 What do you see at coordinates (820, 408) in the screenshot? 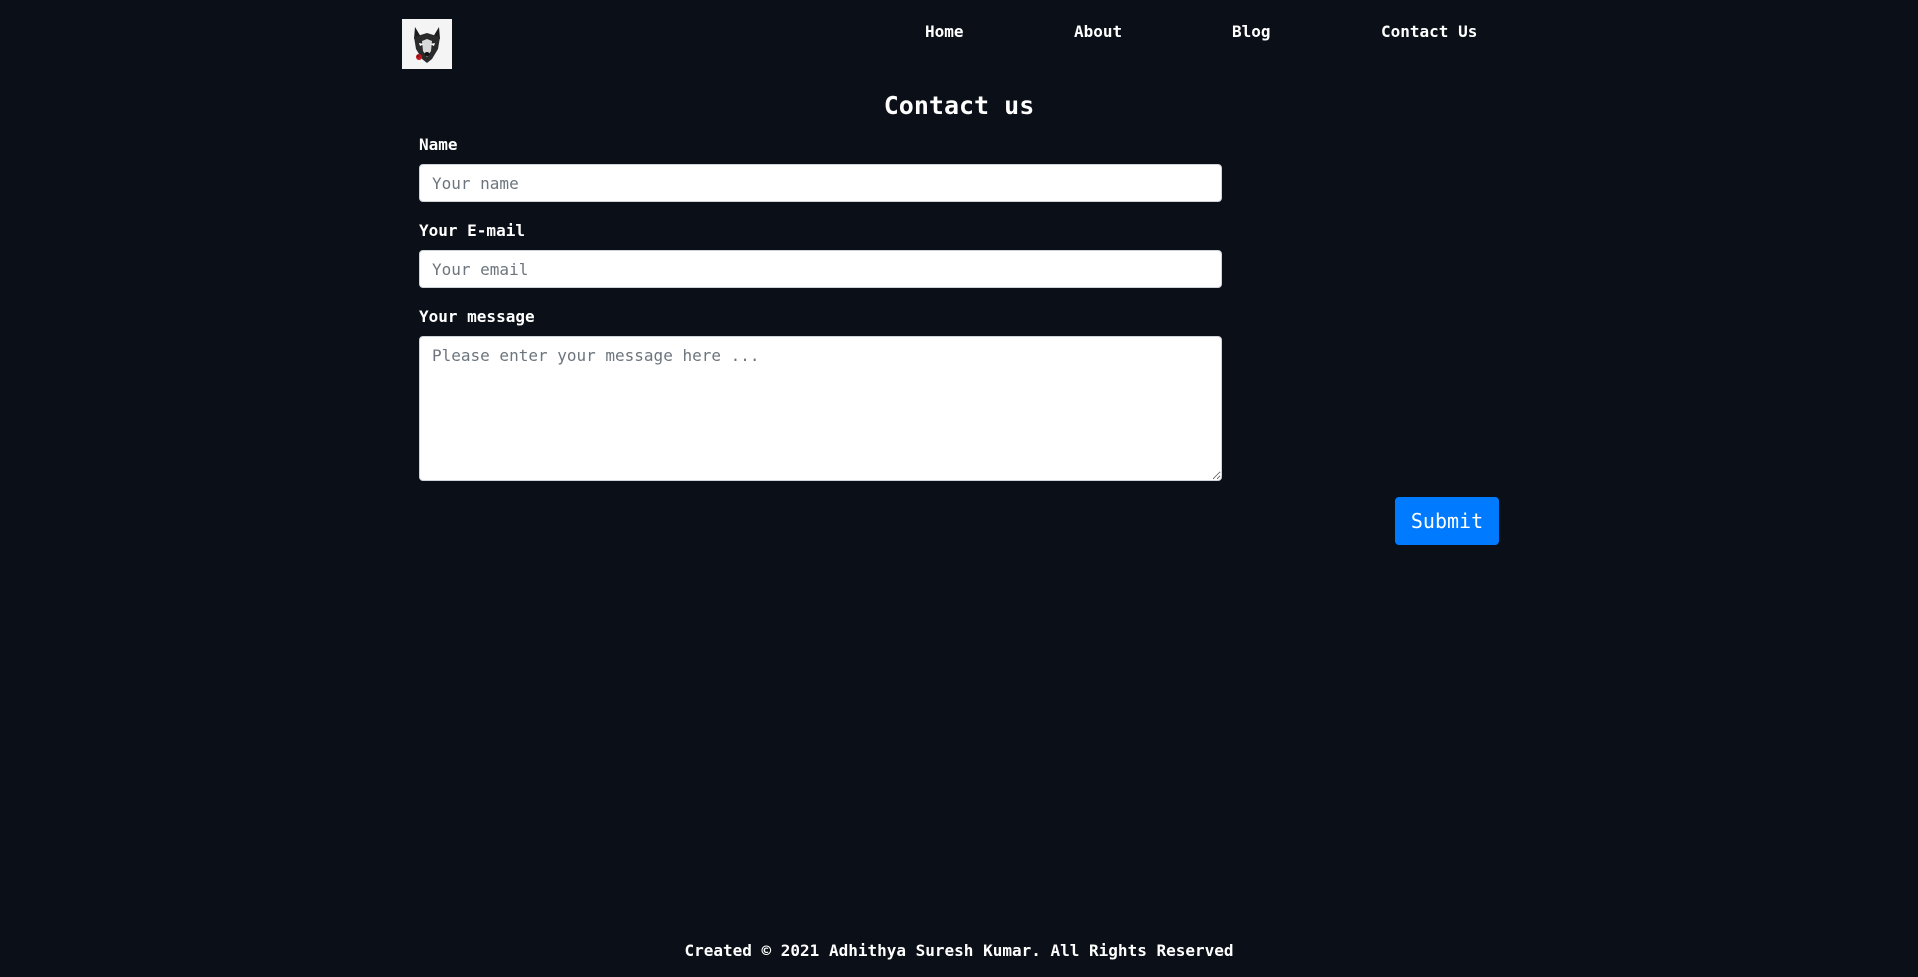
I see `message-textarea` at bounding box center [820, 408].